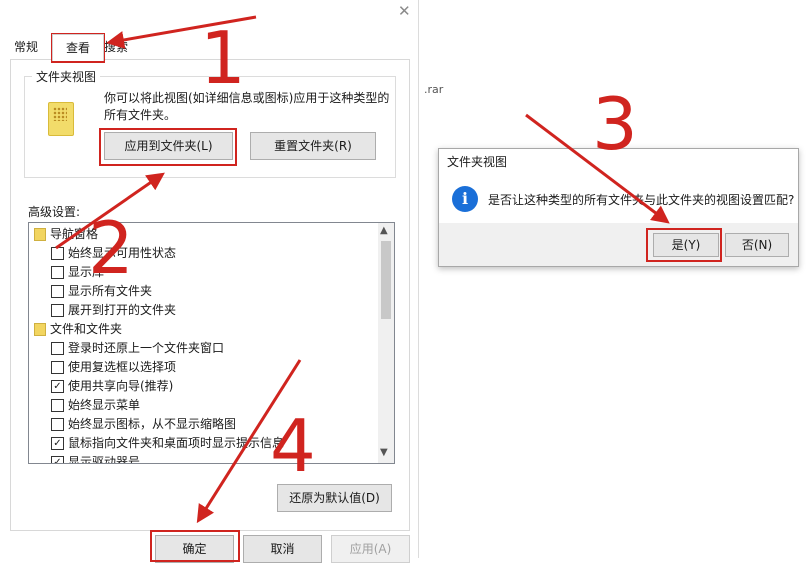 Image resolution: width=806 pixels, height=563 pixels. What do you see at coordinates (293, 446) in the screenshot?
I see `annotation-number-4: 4` at bounding box center [293, 446].